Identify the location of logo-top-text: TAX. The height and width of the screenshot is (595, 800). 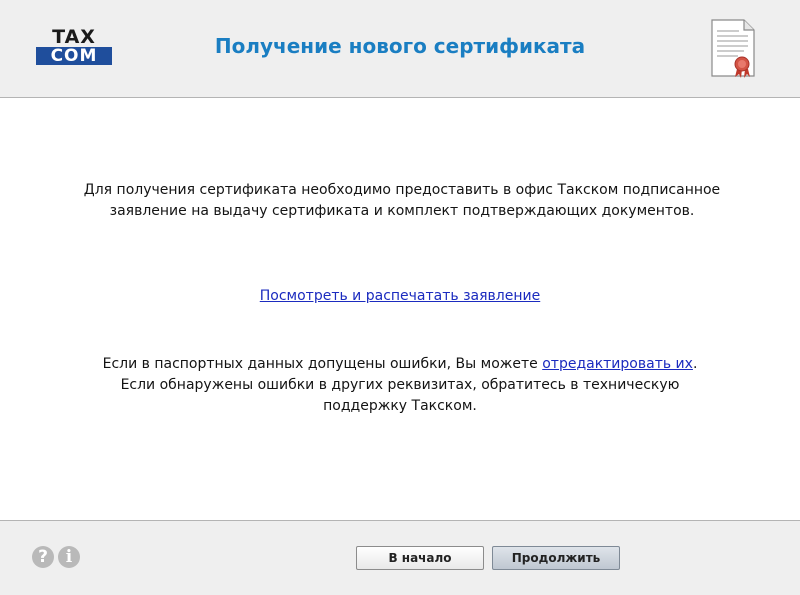
(74, 37).